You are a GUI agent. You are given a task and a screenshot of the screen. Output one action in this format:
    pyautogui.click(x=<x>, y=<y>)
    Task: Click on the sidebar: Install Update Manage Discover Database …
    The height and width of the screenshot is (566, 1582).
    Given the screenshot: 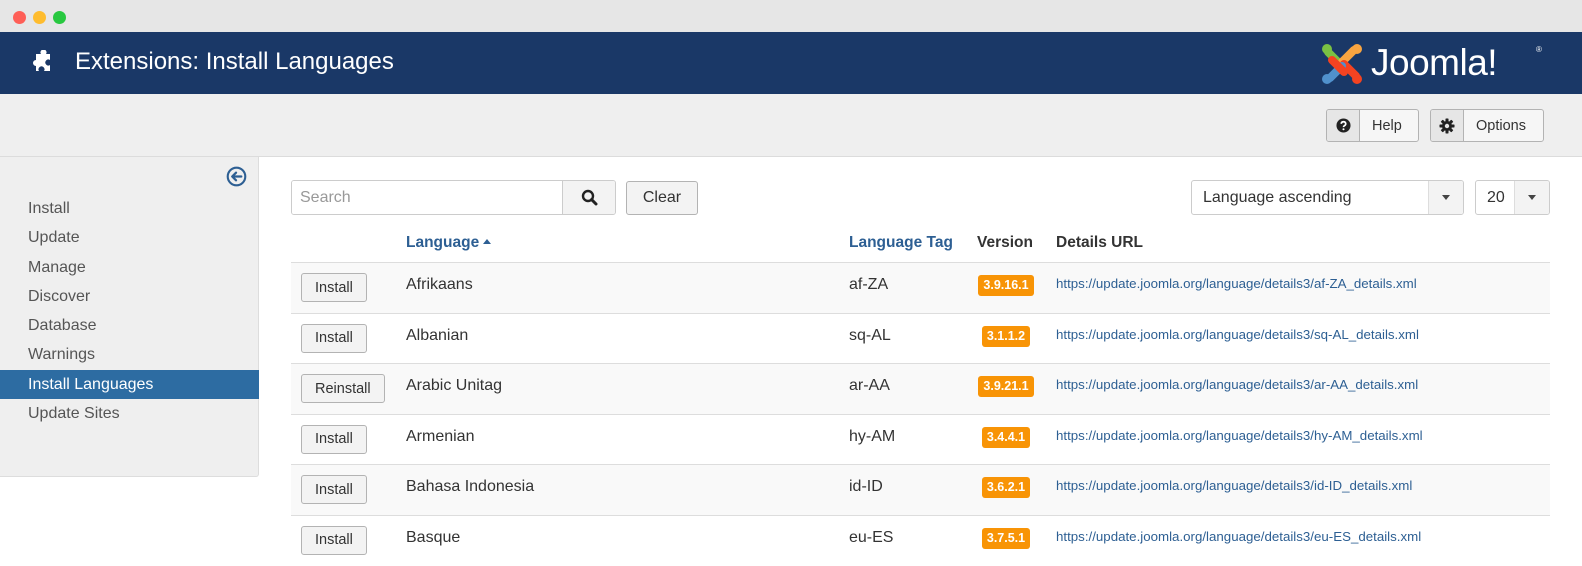 What is the action you would take?
    pyautogui.click(x=129, y=317)
    